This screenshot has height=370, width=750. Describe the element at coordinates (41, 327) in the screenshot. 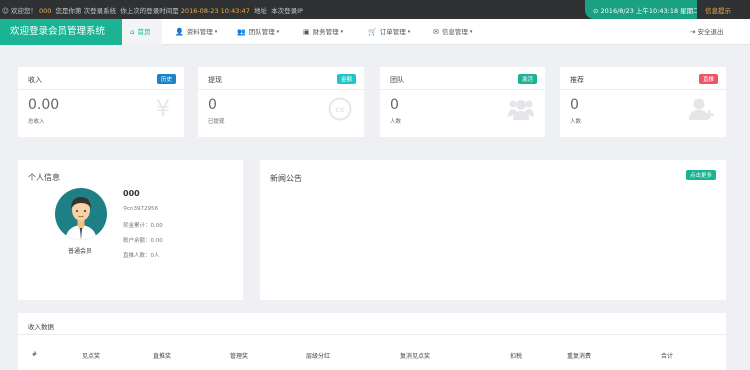

I see `panel-title: 收入数据` at that location.